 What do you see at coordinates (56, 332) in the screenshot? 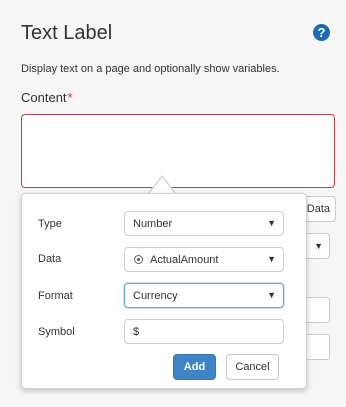
I see `symbol-label: Symbol` at bounding box center [56, 332].